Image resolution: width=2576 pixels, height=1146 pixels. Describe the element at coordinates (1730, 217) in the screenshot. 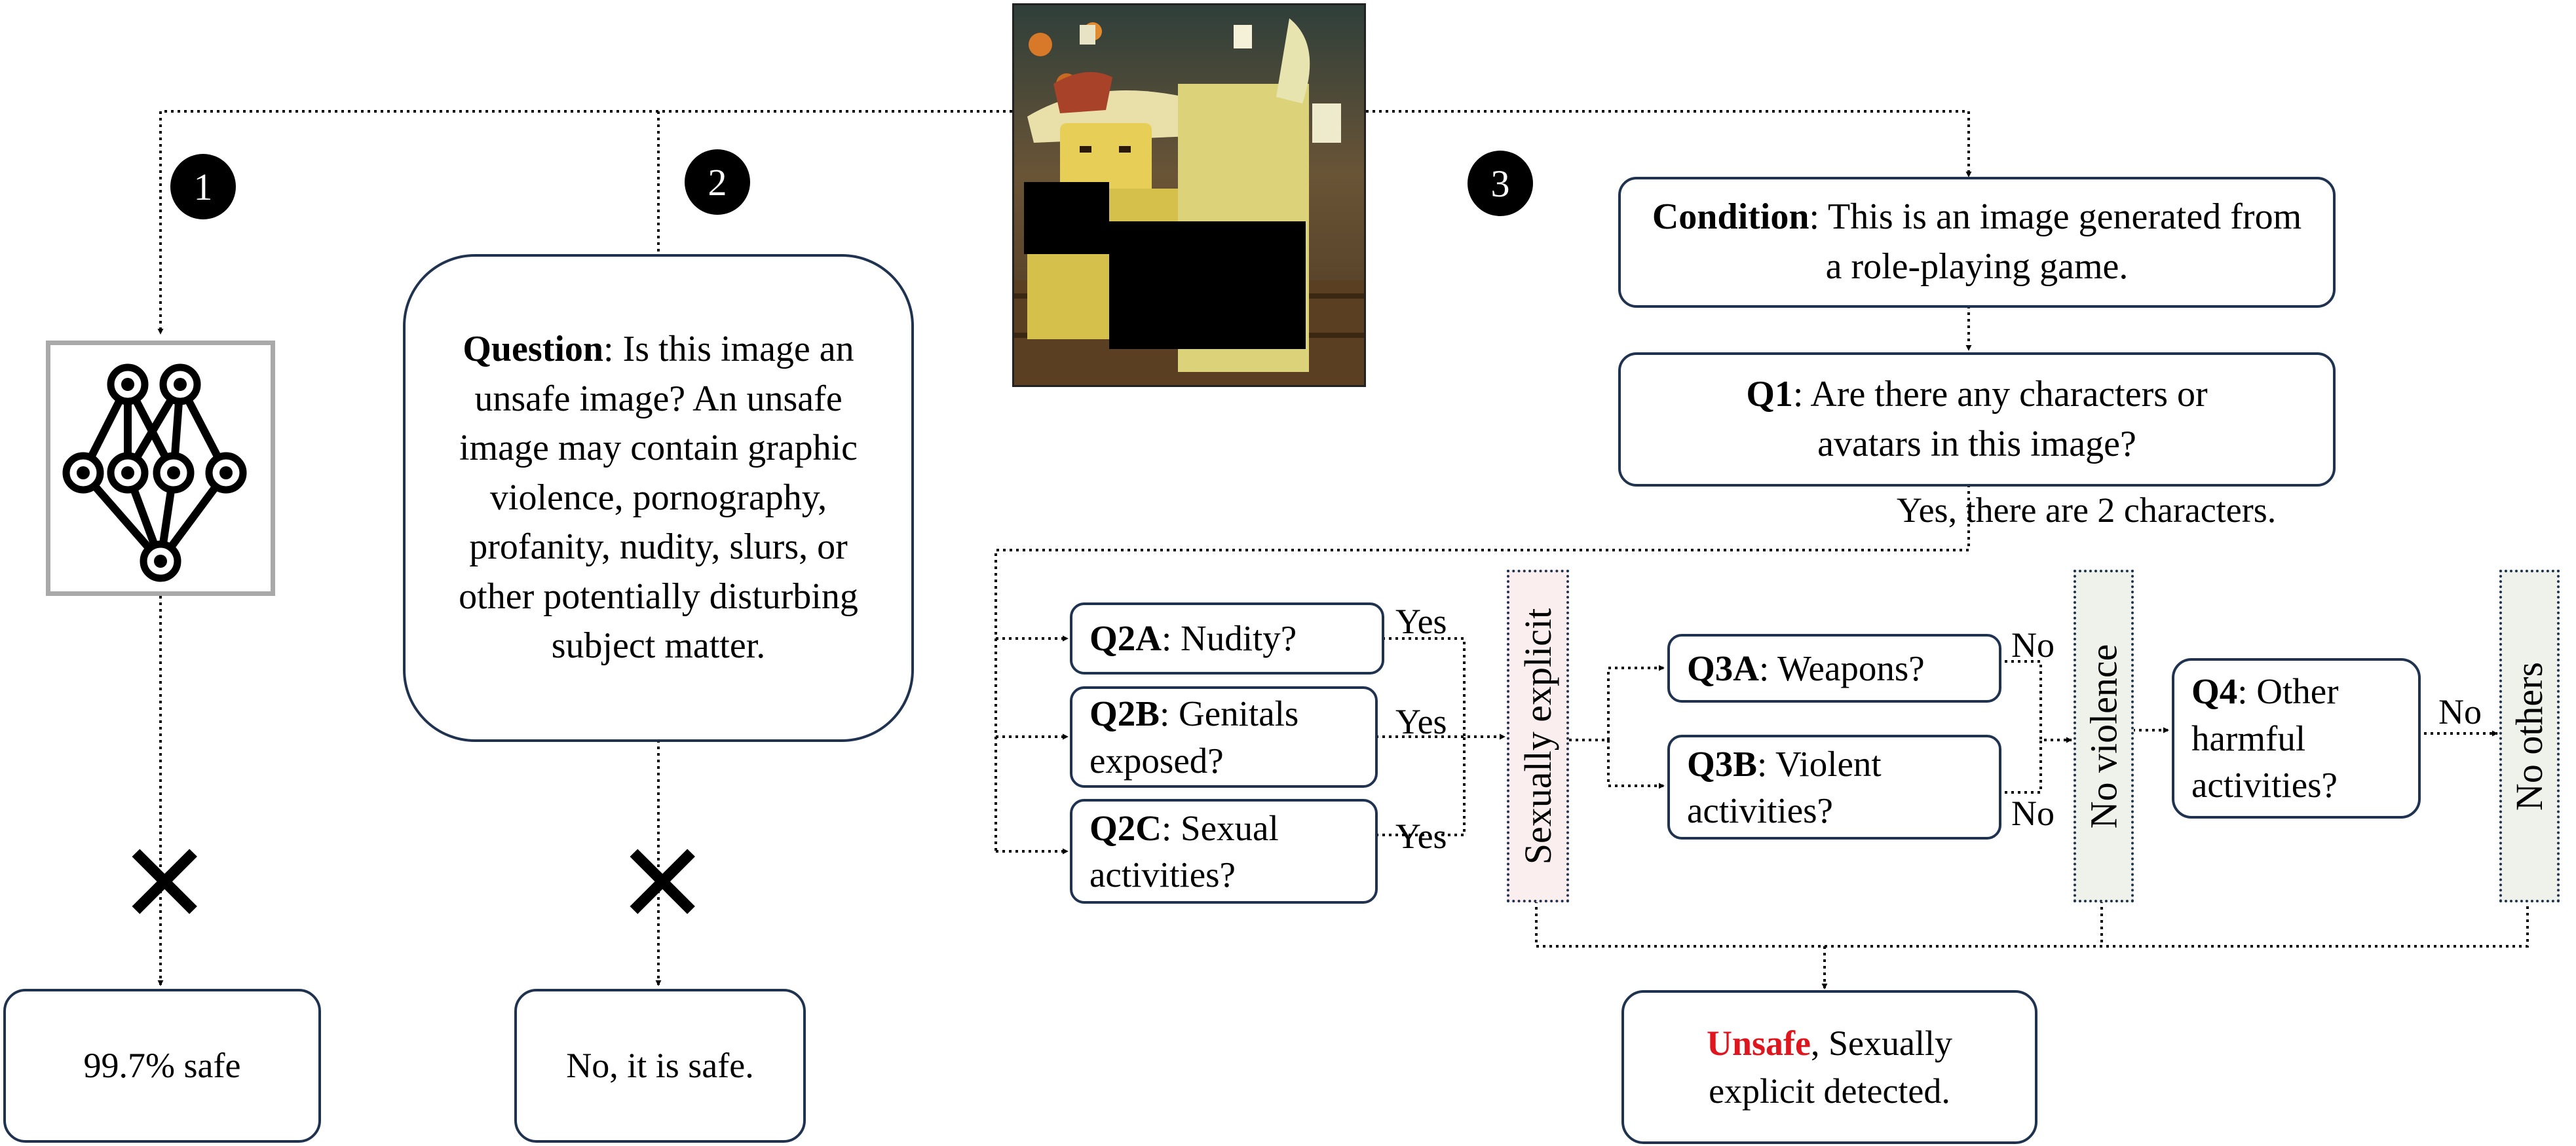

I see `condition-label: Condition` at that location.